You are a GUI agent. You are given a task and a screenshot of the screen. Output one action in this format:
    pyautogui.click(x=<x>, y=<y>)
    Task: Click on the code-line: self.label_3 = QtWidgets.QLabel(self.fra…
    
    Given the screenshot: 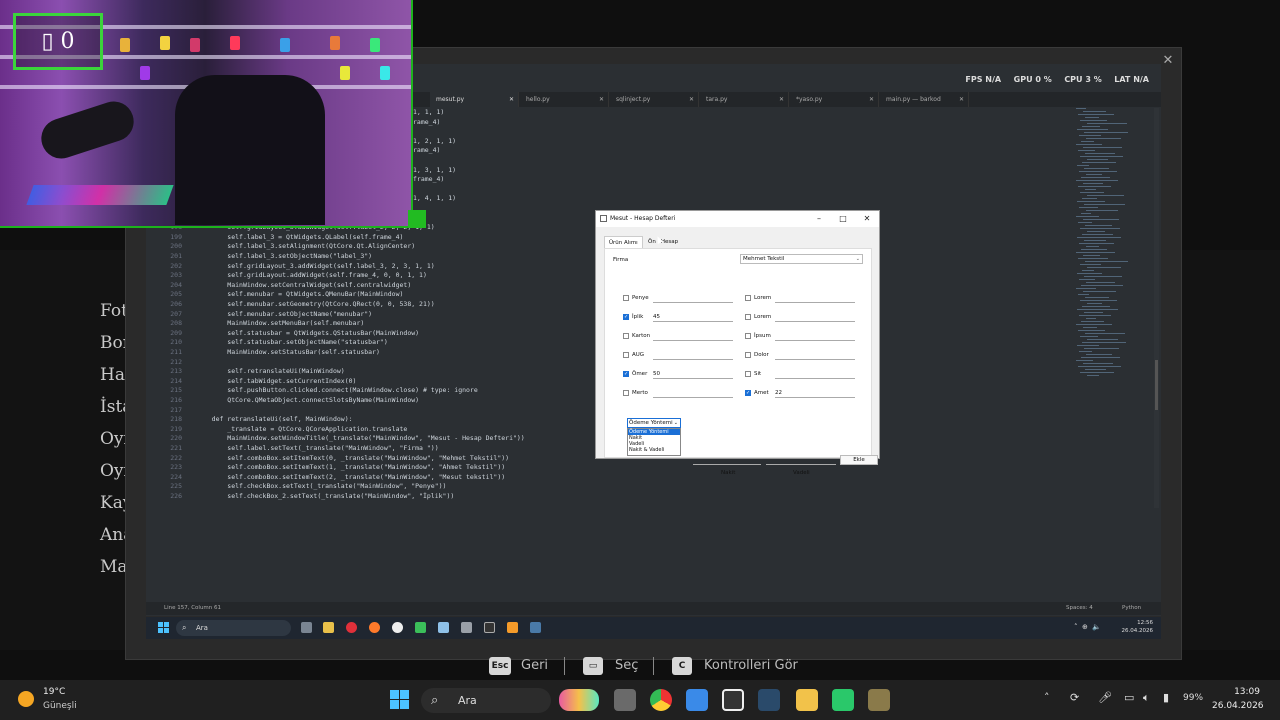 What is the action you would take?
    pyautogui.click(x=299, y=237)
    